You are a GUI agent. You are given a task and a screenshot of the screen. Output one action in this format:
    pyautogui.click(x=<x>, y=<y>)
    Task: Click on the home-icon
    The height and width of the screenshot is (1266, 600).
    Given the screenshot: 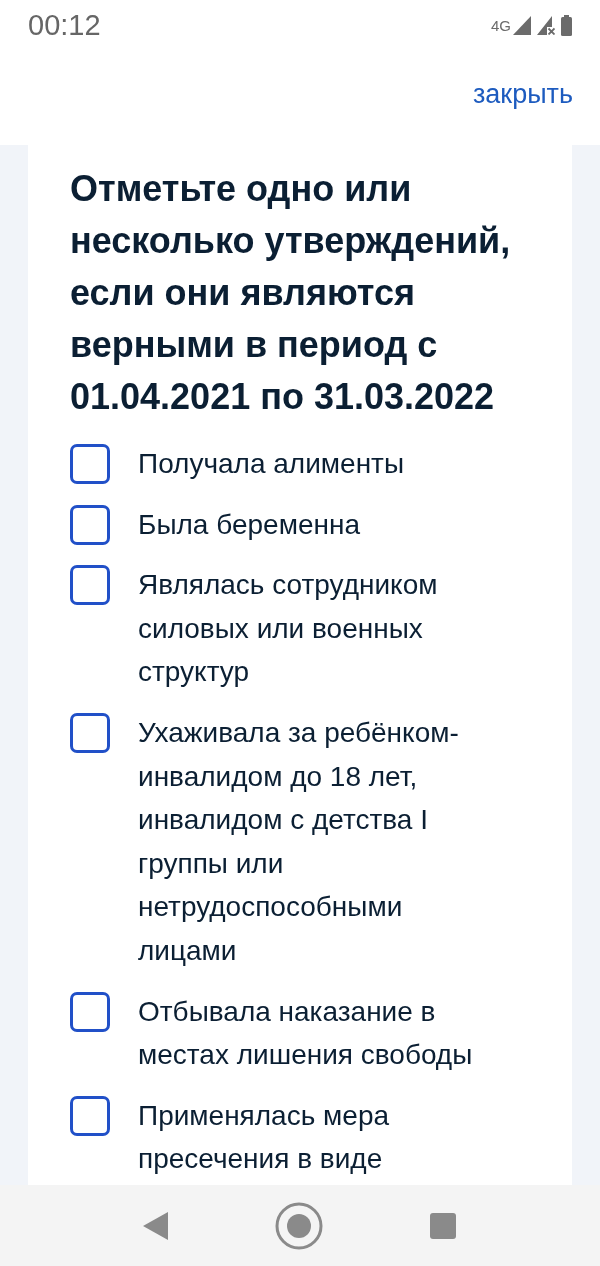 What is the action you would take?
    pyautogui.click(x=299, y=1225)
    